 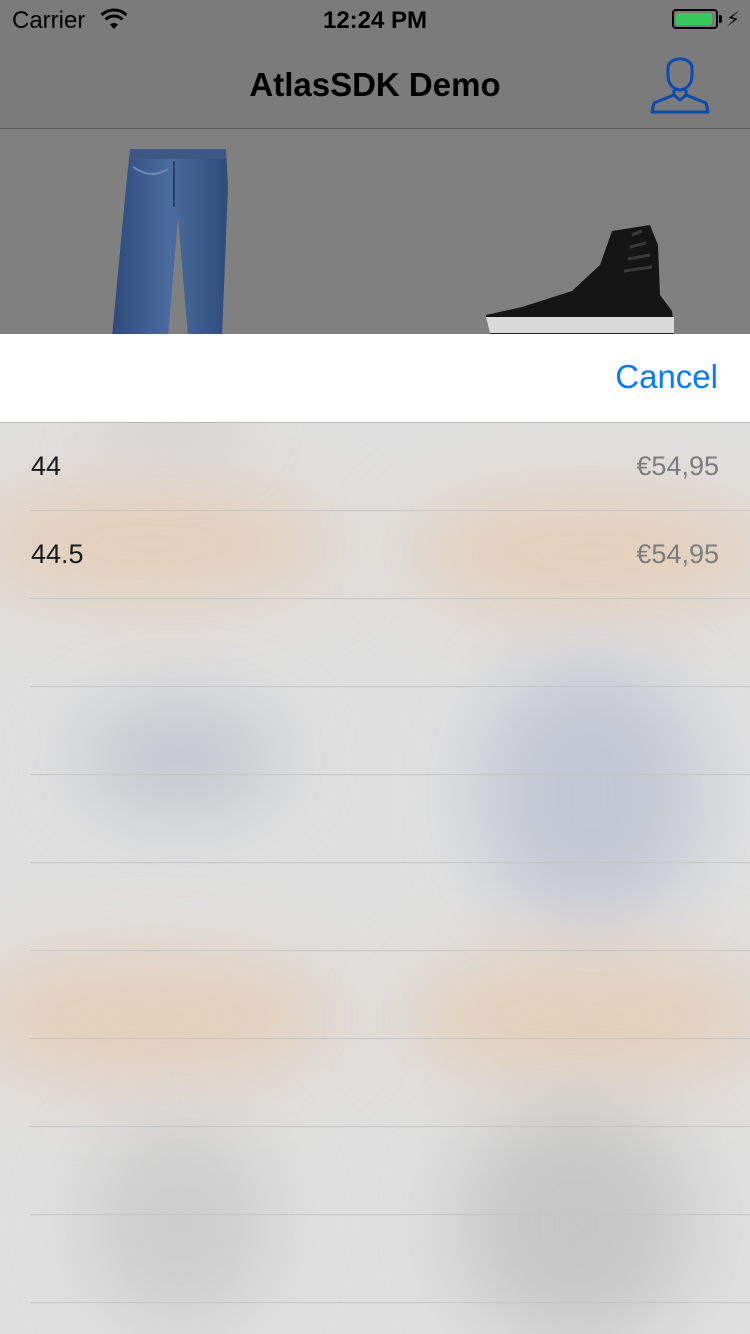 I want to click on charging-icon: ⚡︎, so click(x=733, y=20).